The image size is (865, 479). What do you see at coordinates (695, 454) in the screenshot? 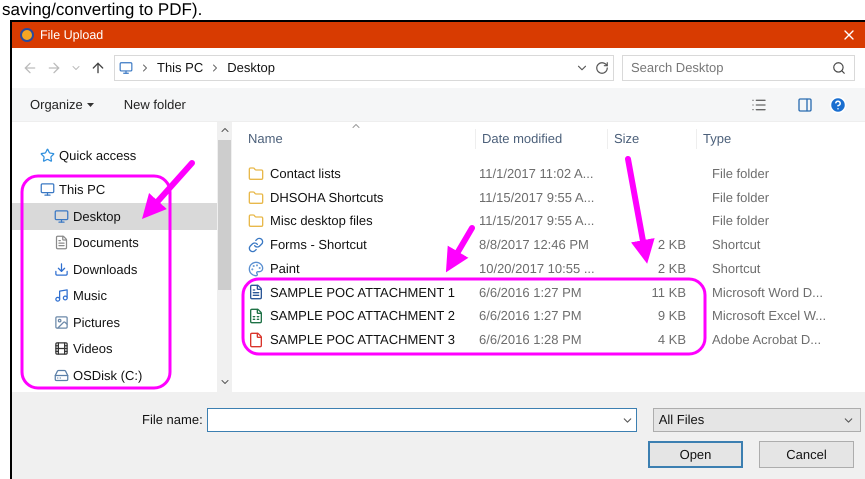
I see `open-button: Open` at bounding box center [695, 454].